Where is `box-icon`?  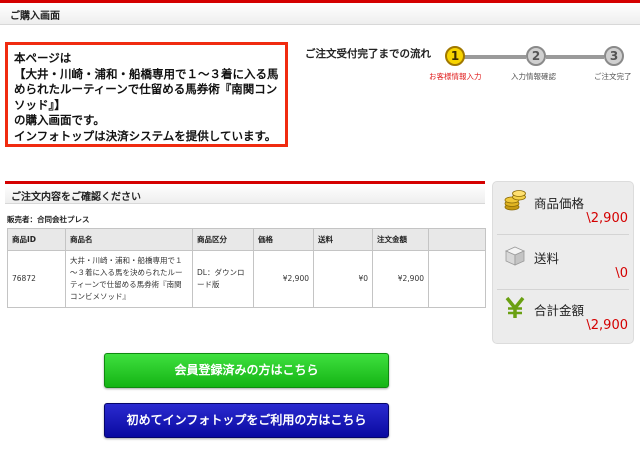 box-icon is located at coordinates (515, 256).